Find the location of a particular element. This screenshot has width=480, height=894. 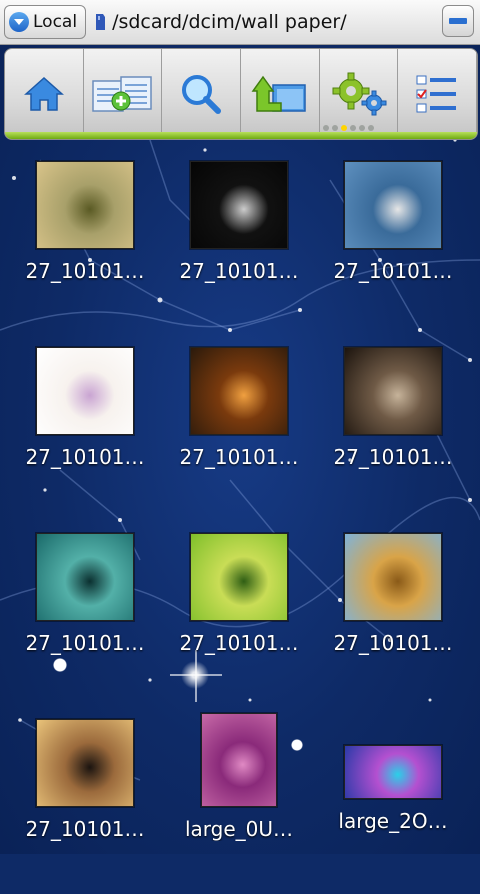

sdcard-icon is located at coordinates (101, 22).